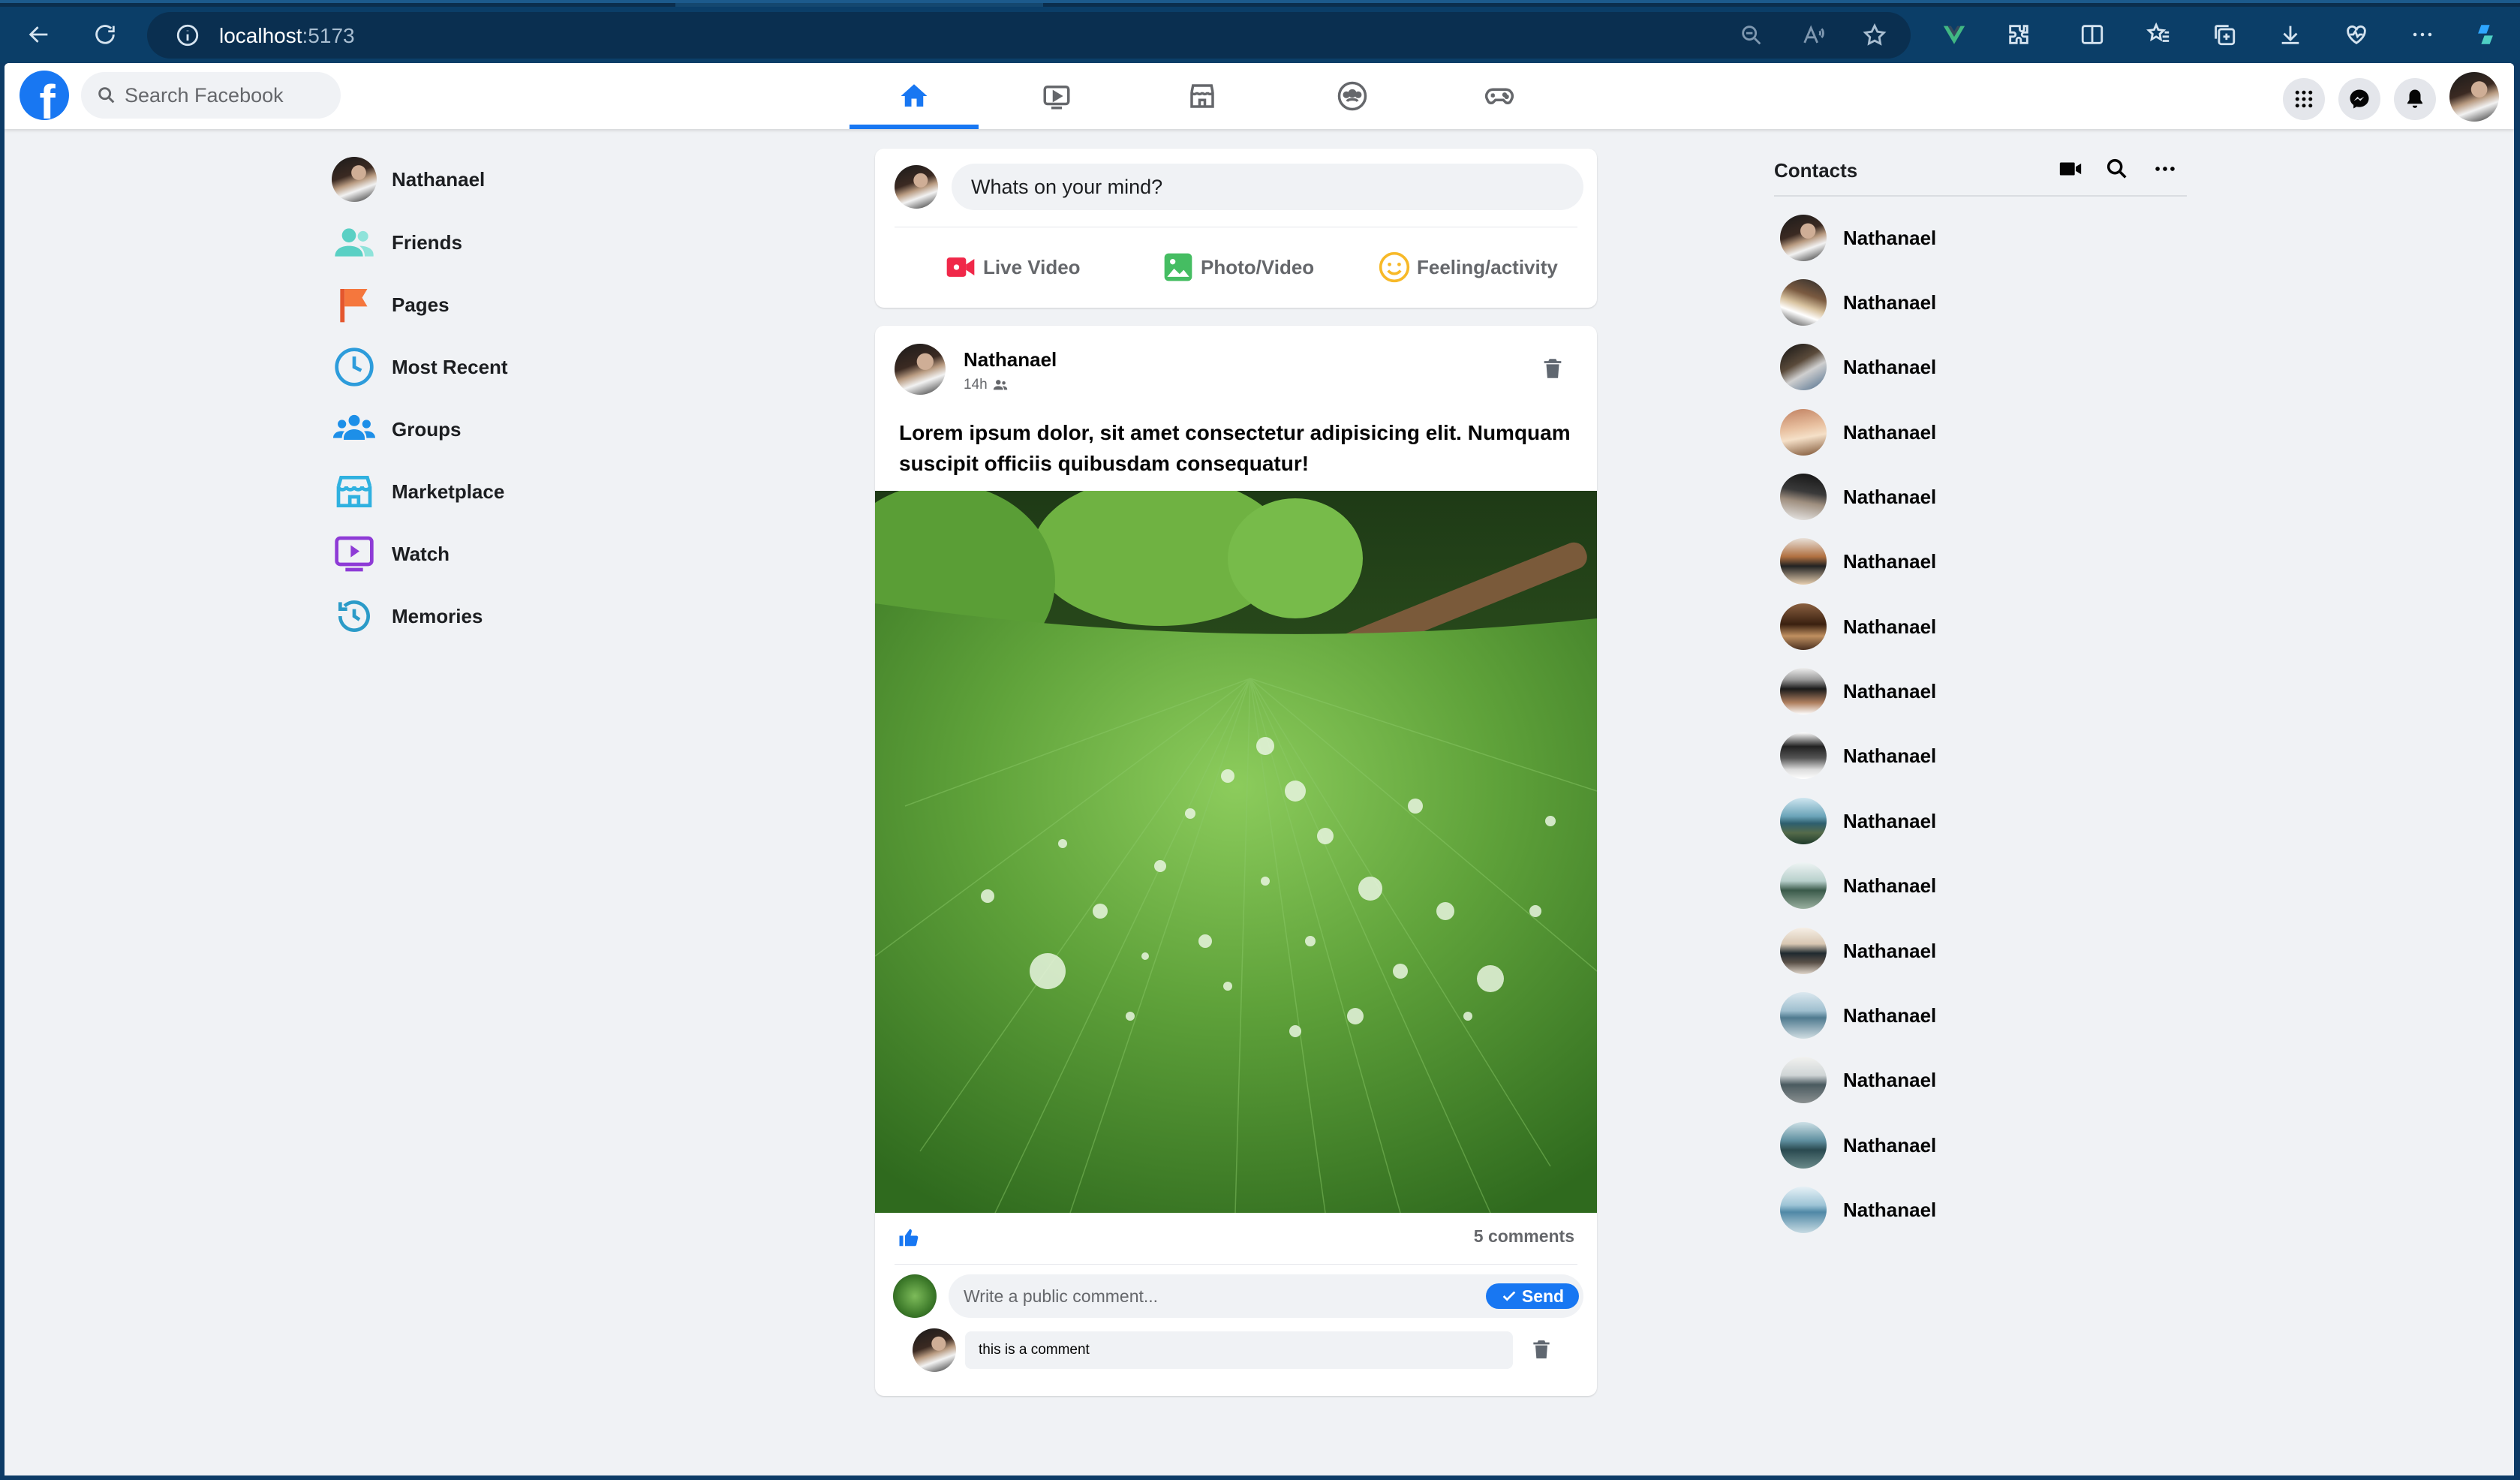  Describe the element at coordinates (1487, 266) in the screenshot. I see `feeling-activity-label: Feeling/activity` at that location.